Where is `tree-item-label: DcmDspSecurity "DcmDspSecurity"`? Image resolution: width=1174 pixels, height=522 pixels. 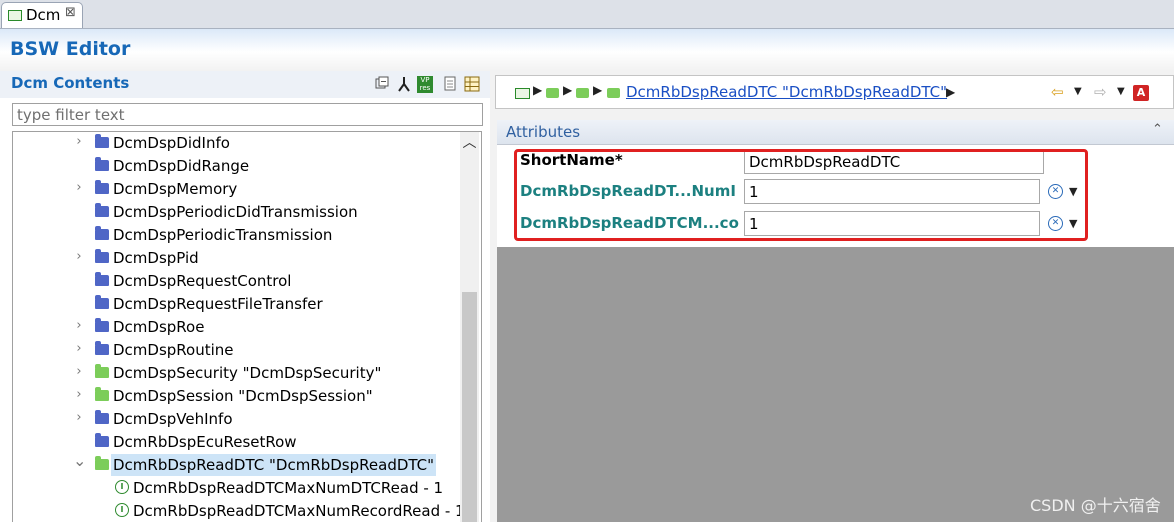 tree-item-label: DcmDspSecurity "DcmDspSecurity" is located at coordinates (247, 373).